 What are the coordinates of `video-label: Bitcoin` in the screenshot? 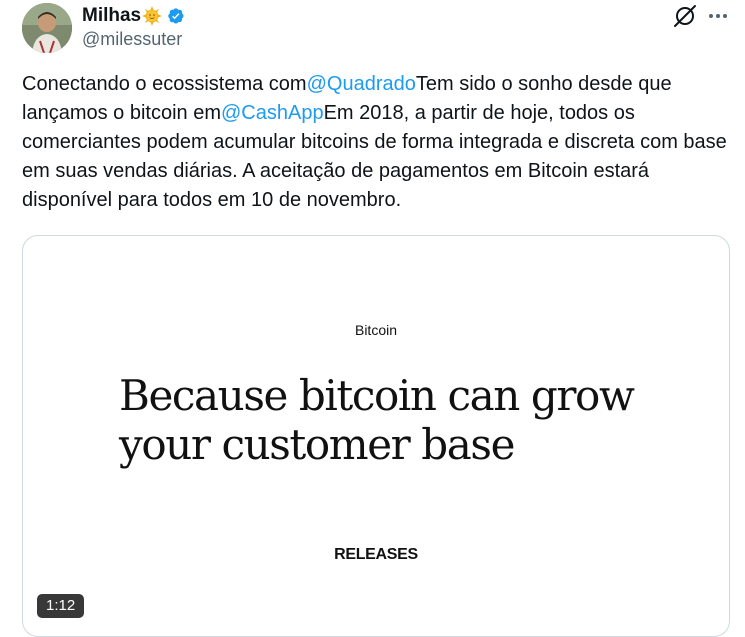 It's located at (376, 330).